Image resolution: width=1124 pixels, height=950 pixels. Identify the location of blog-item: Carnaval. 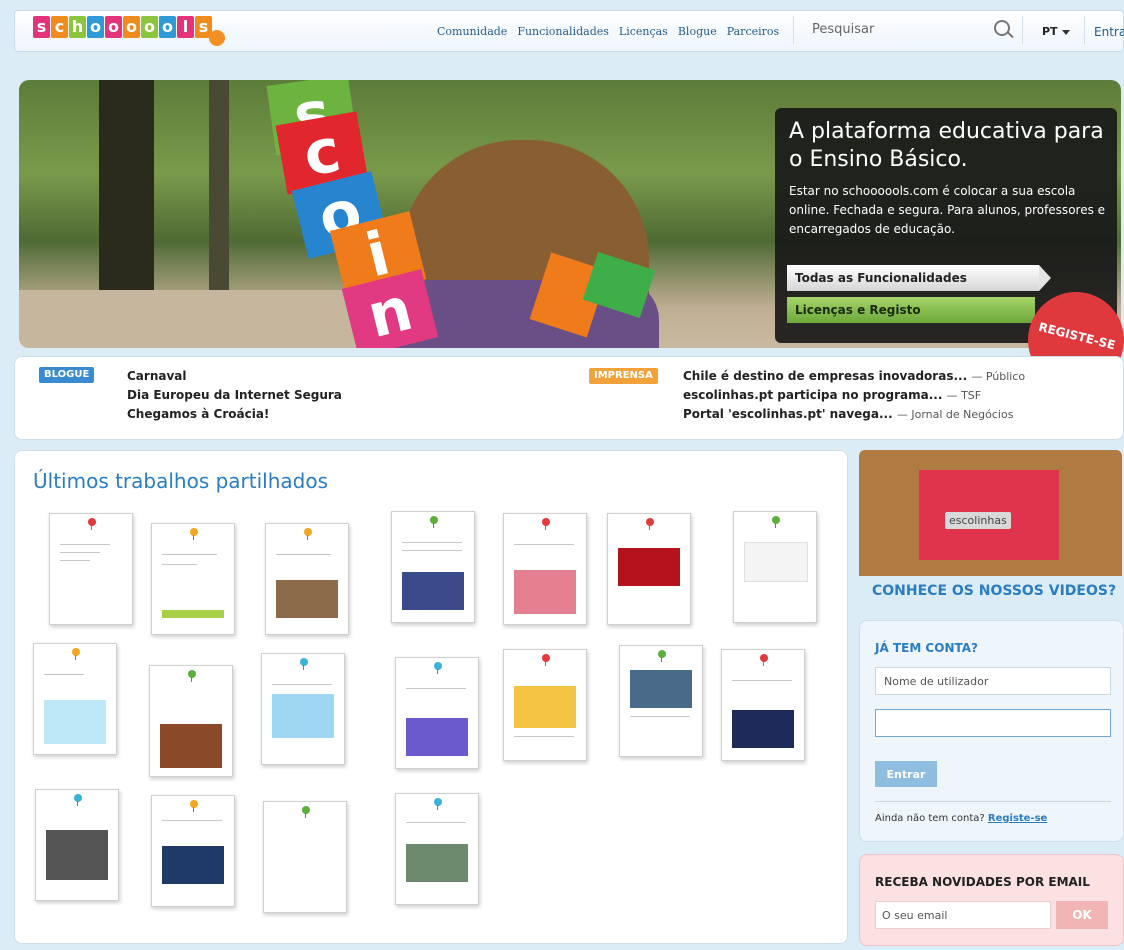
(234, 376).